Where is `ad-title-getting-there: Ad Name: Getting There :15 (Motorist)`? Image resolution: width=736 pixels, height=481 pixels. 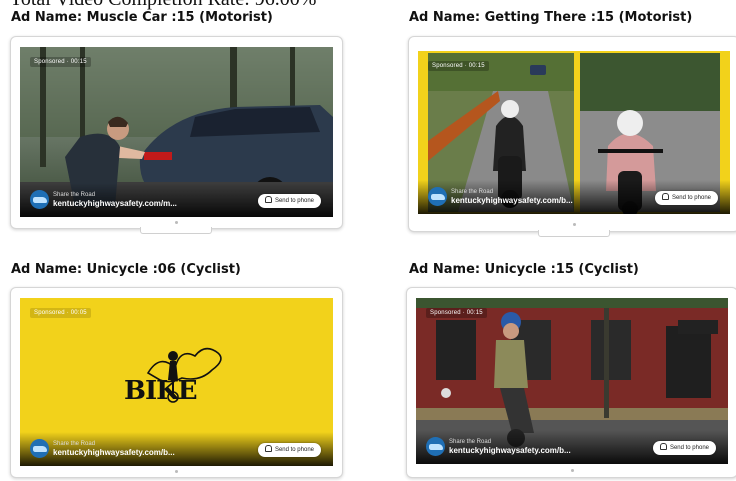 ad-title-getting-there: Ad Name: Getting There :15 (Motorist) is located at coordinates (551, 17).